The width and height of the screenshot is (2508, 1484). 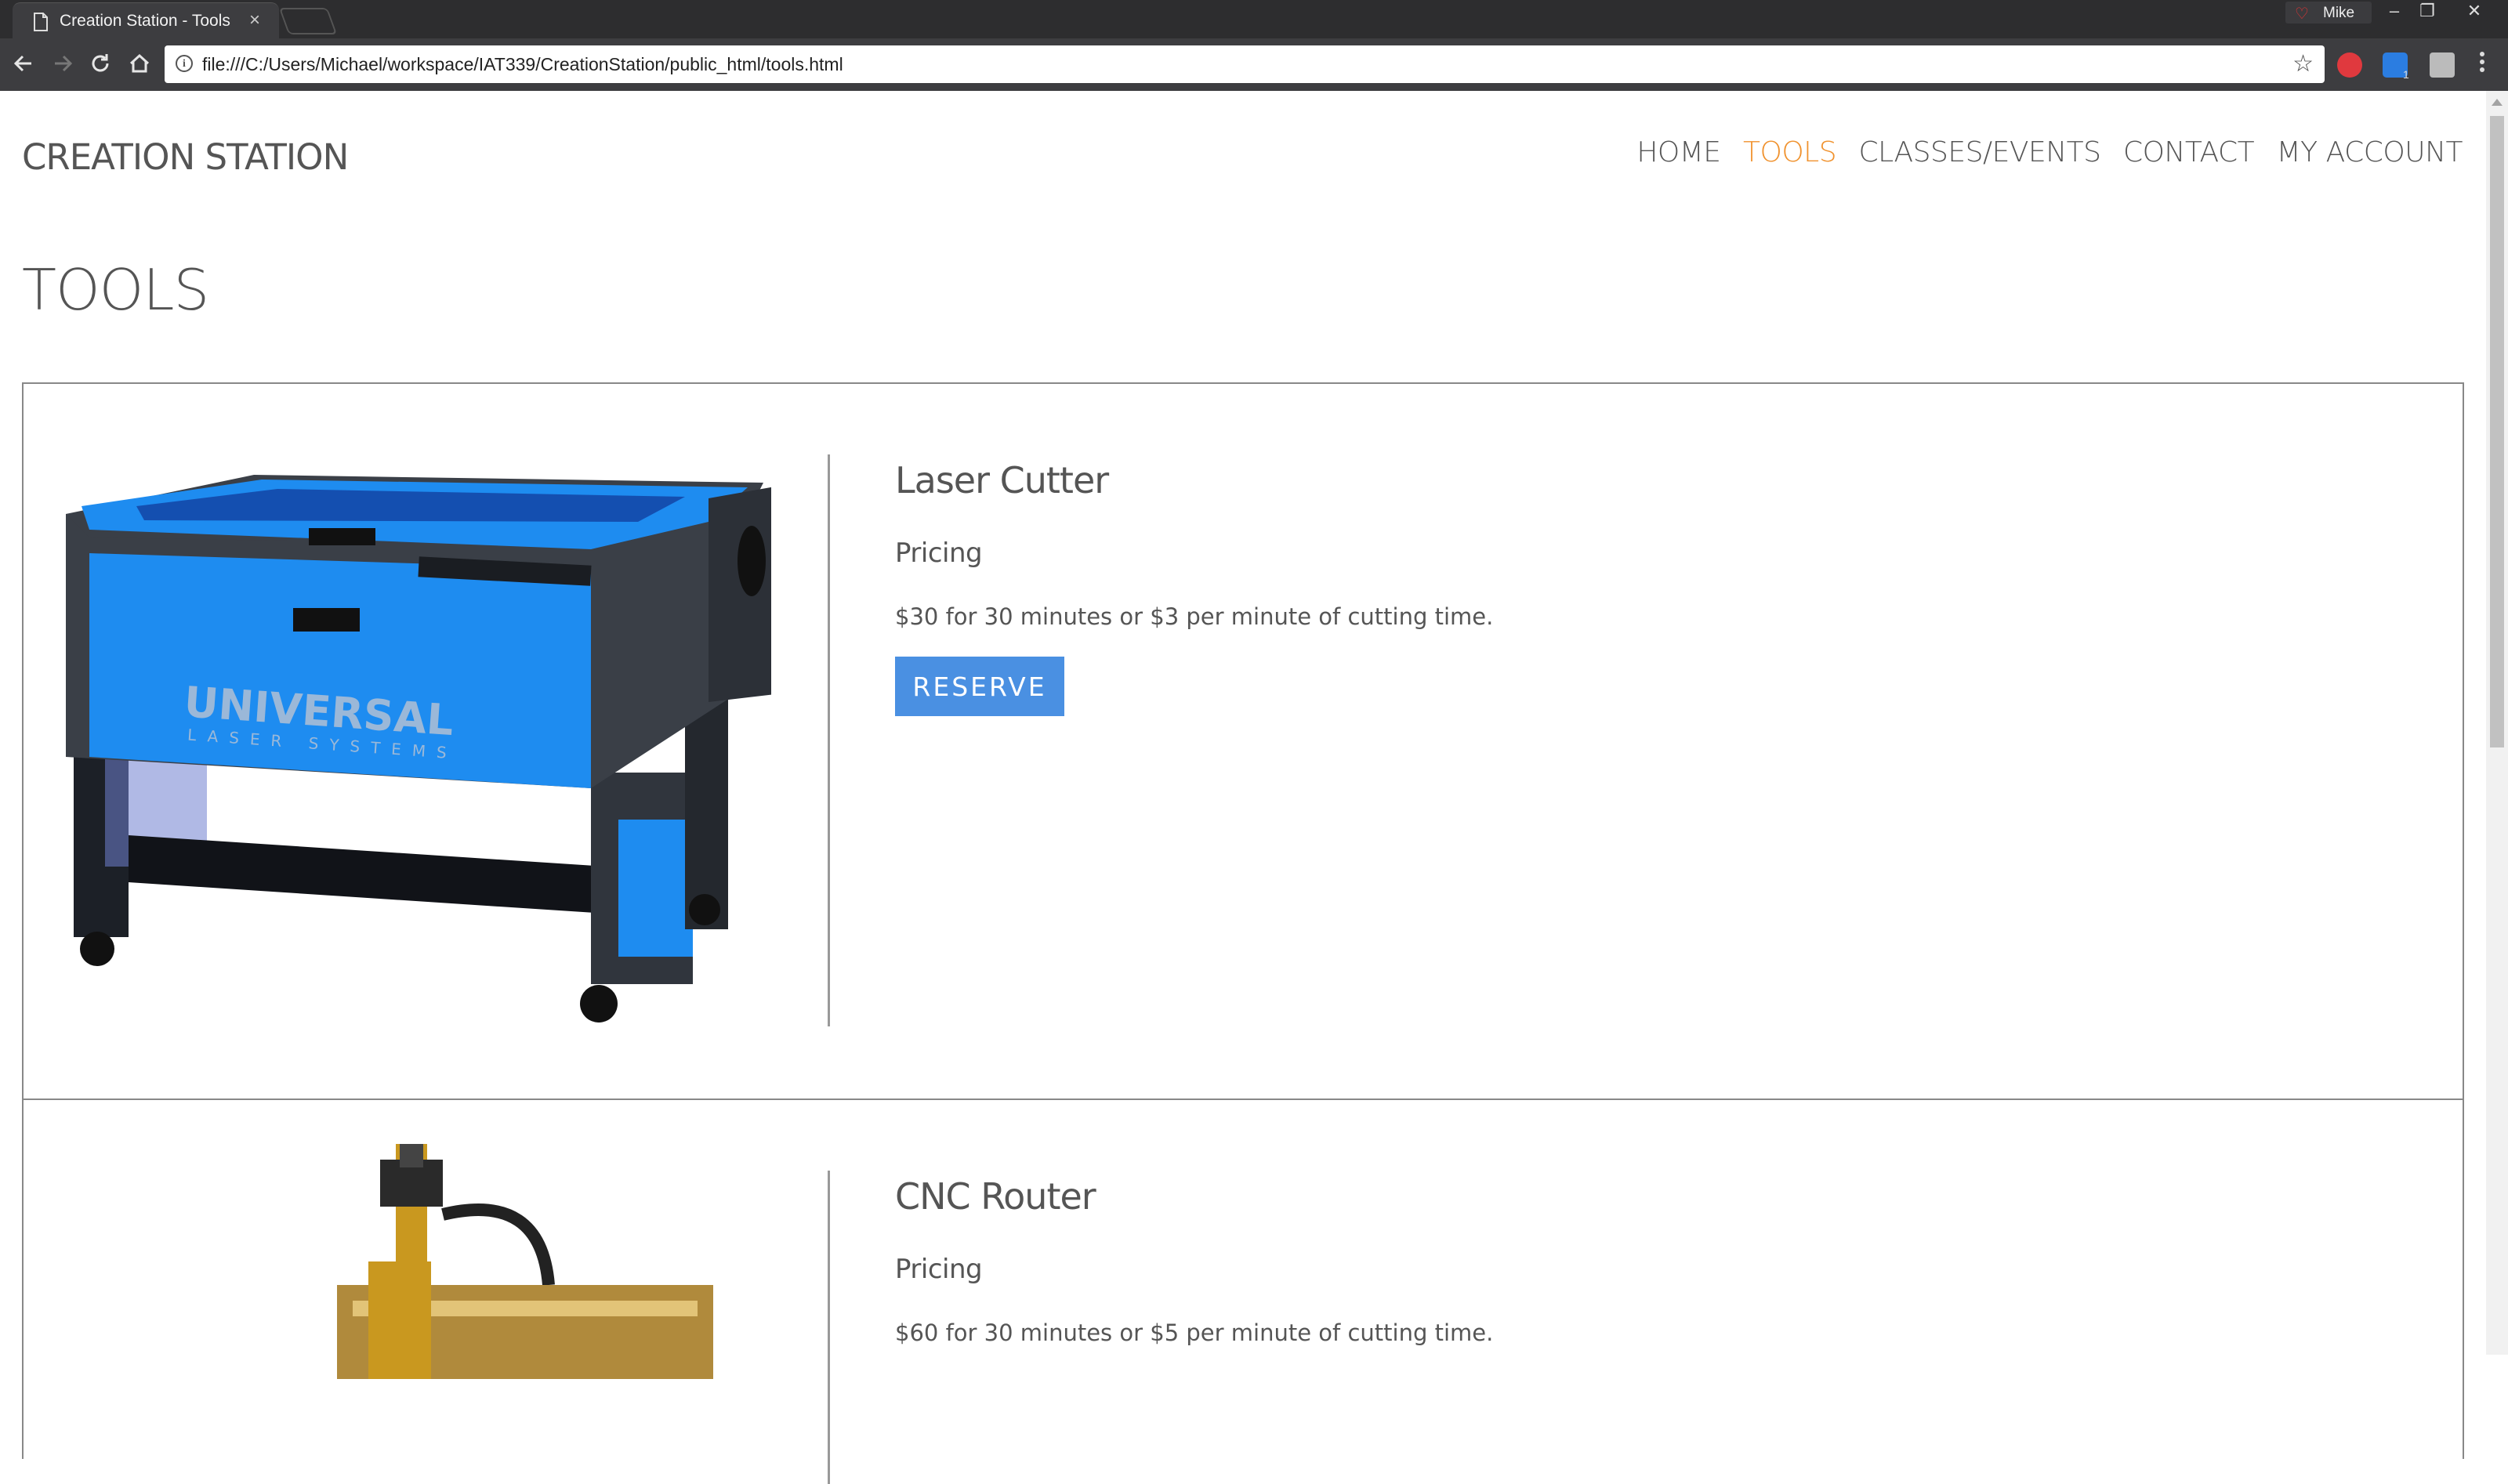 I want to click on reload-icon, so click(x=100, y=64).